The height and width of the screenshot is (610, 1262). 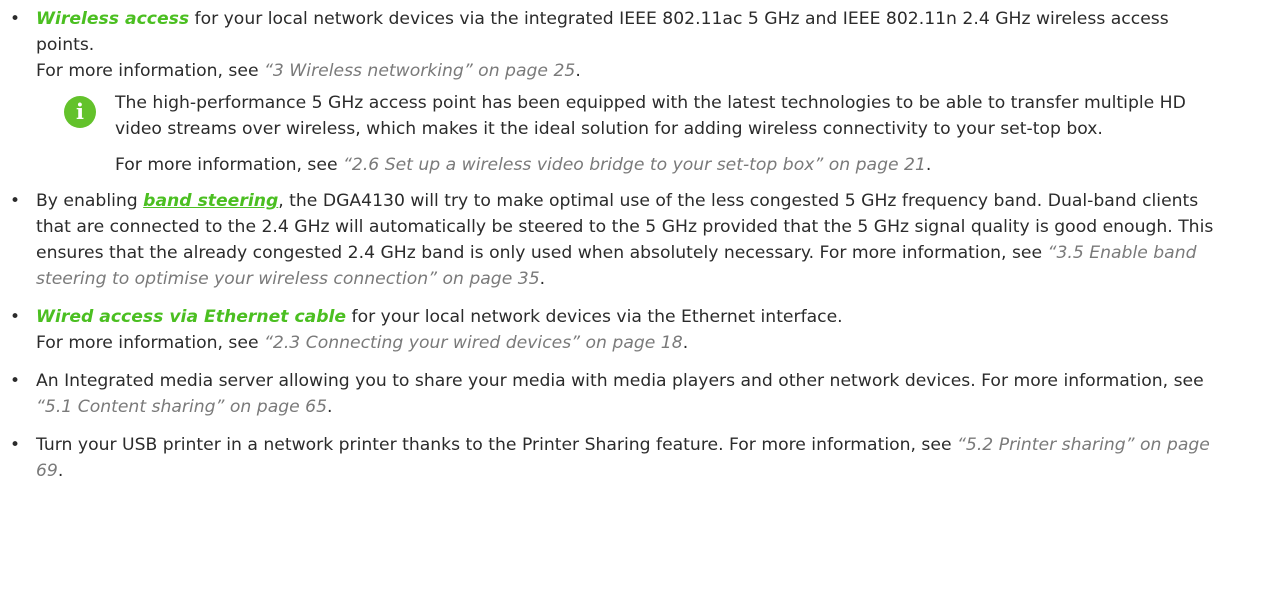 I want to click on cross-reference-link: “3 Wireless networking” on page 25, so click(x=419, y=71).